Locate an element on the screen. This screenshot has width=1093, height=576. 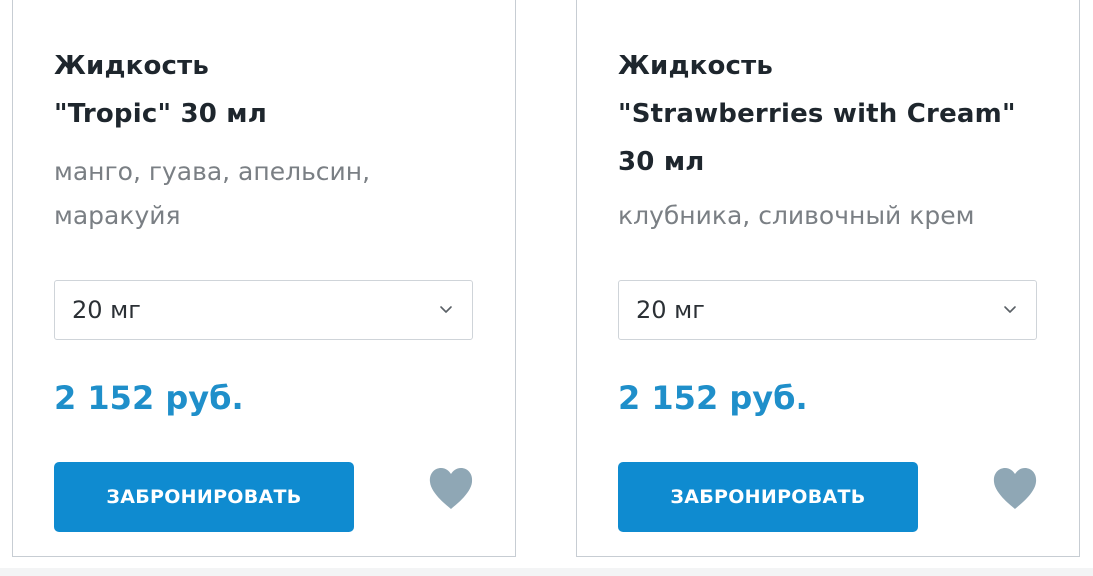
product-title-line: "Strawberries with Cream" is located at coordinates (817, 114).